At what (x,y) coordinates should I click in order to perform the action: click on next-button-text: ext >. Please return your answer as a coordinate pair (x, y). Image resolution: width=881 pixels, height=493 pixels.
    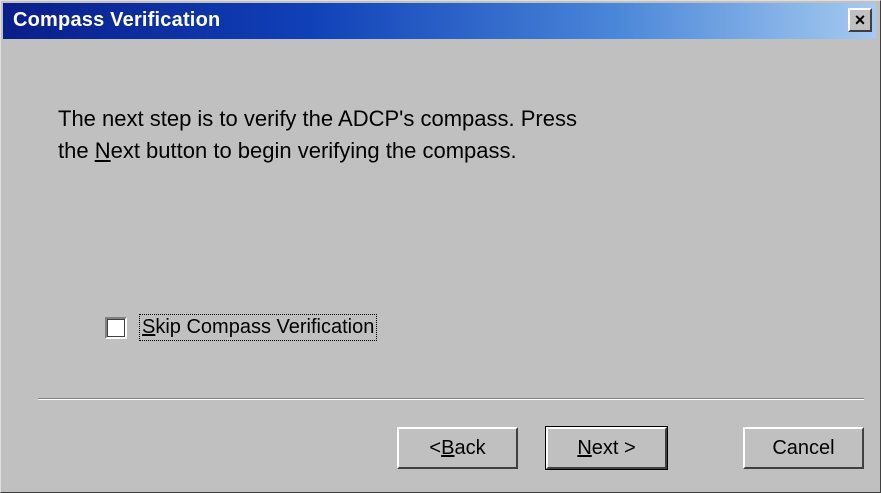
    Looking at the image, I should click on (613, 447).